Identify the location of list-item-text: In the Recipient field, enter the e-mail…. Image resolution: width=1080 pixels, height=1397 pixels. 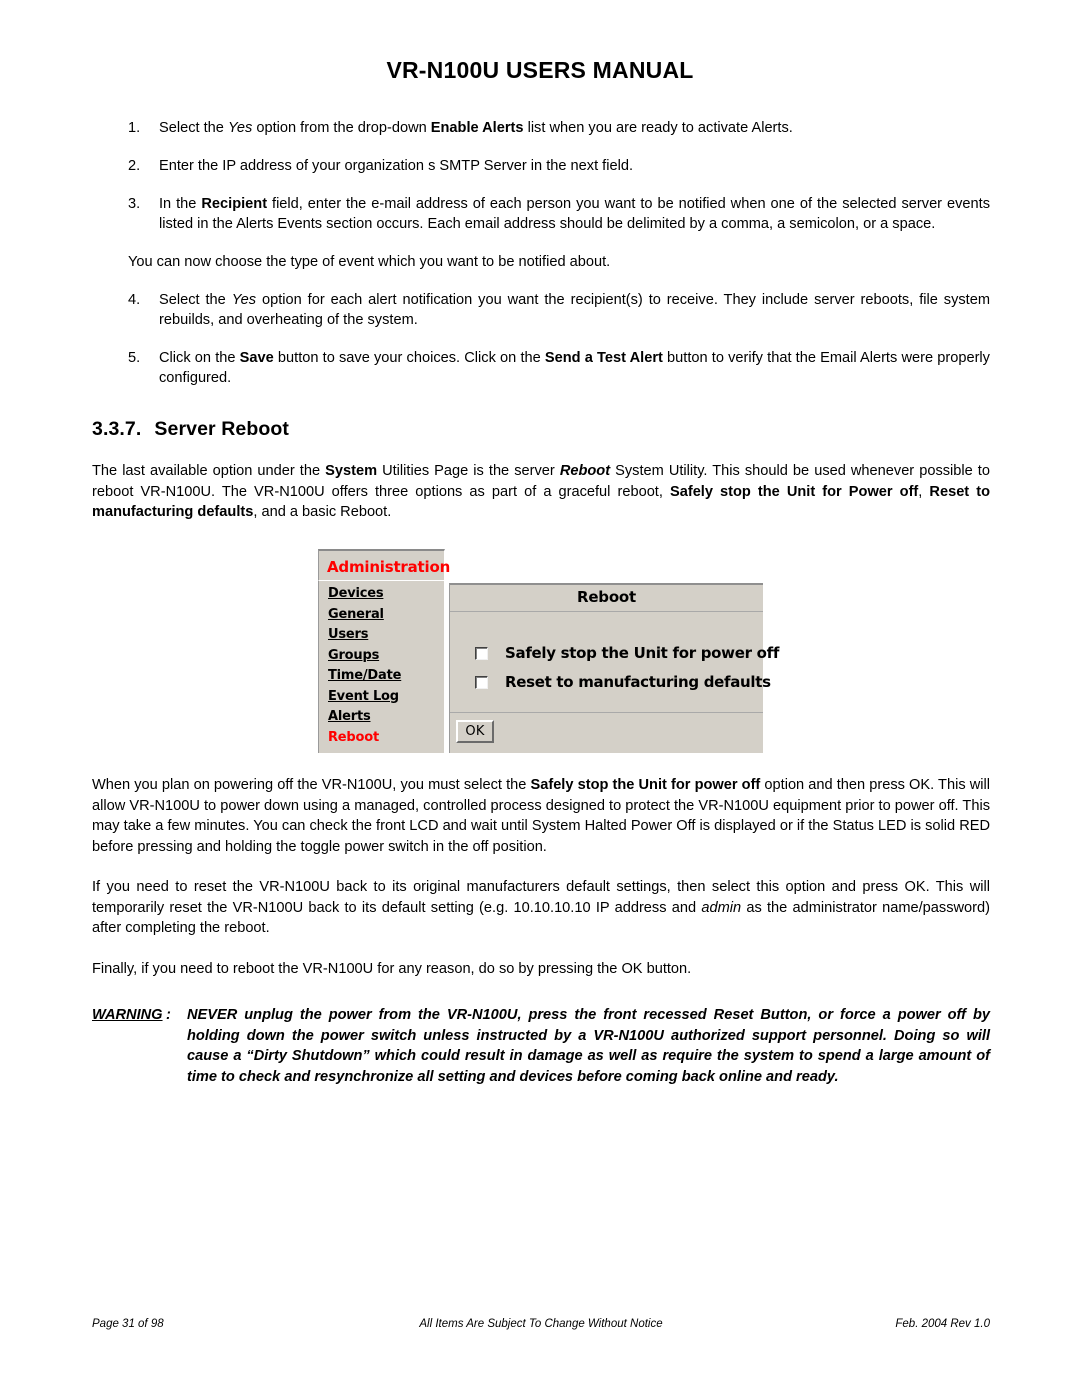
(574, 214).